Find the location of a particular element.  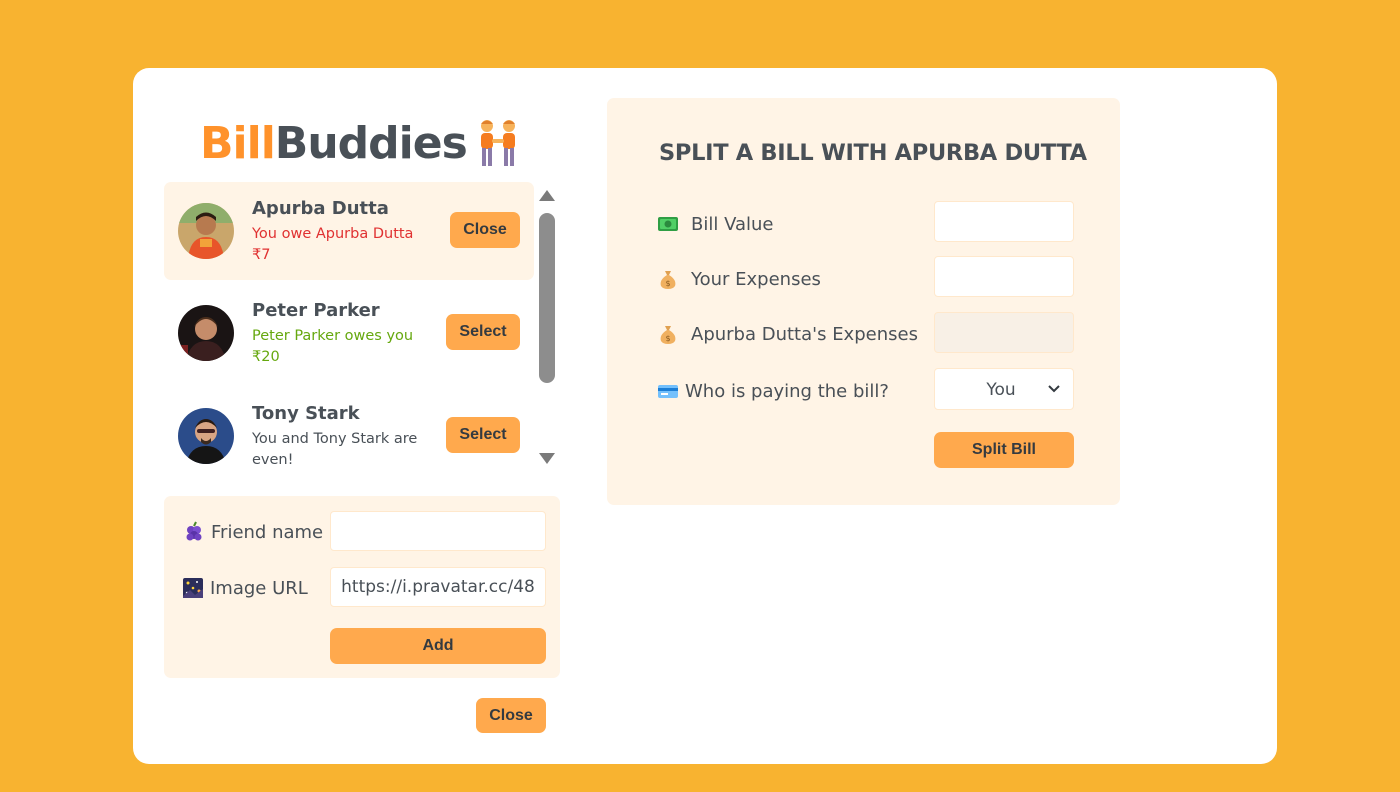

split-bill-button: Split Bill is located at coordinates (1004, 450).